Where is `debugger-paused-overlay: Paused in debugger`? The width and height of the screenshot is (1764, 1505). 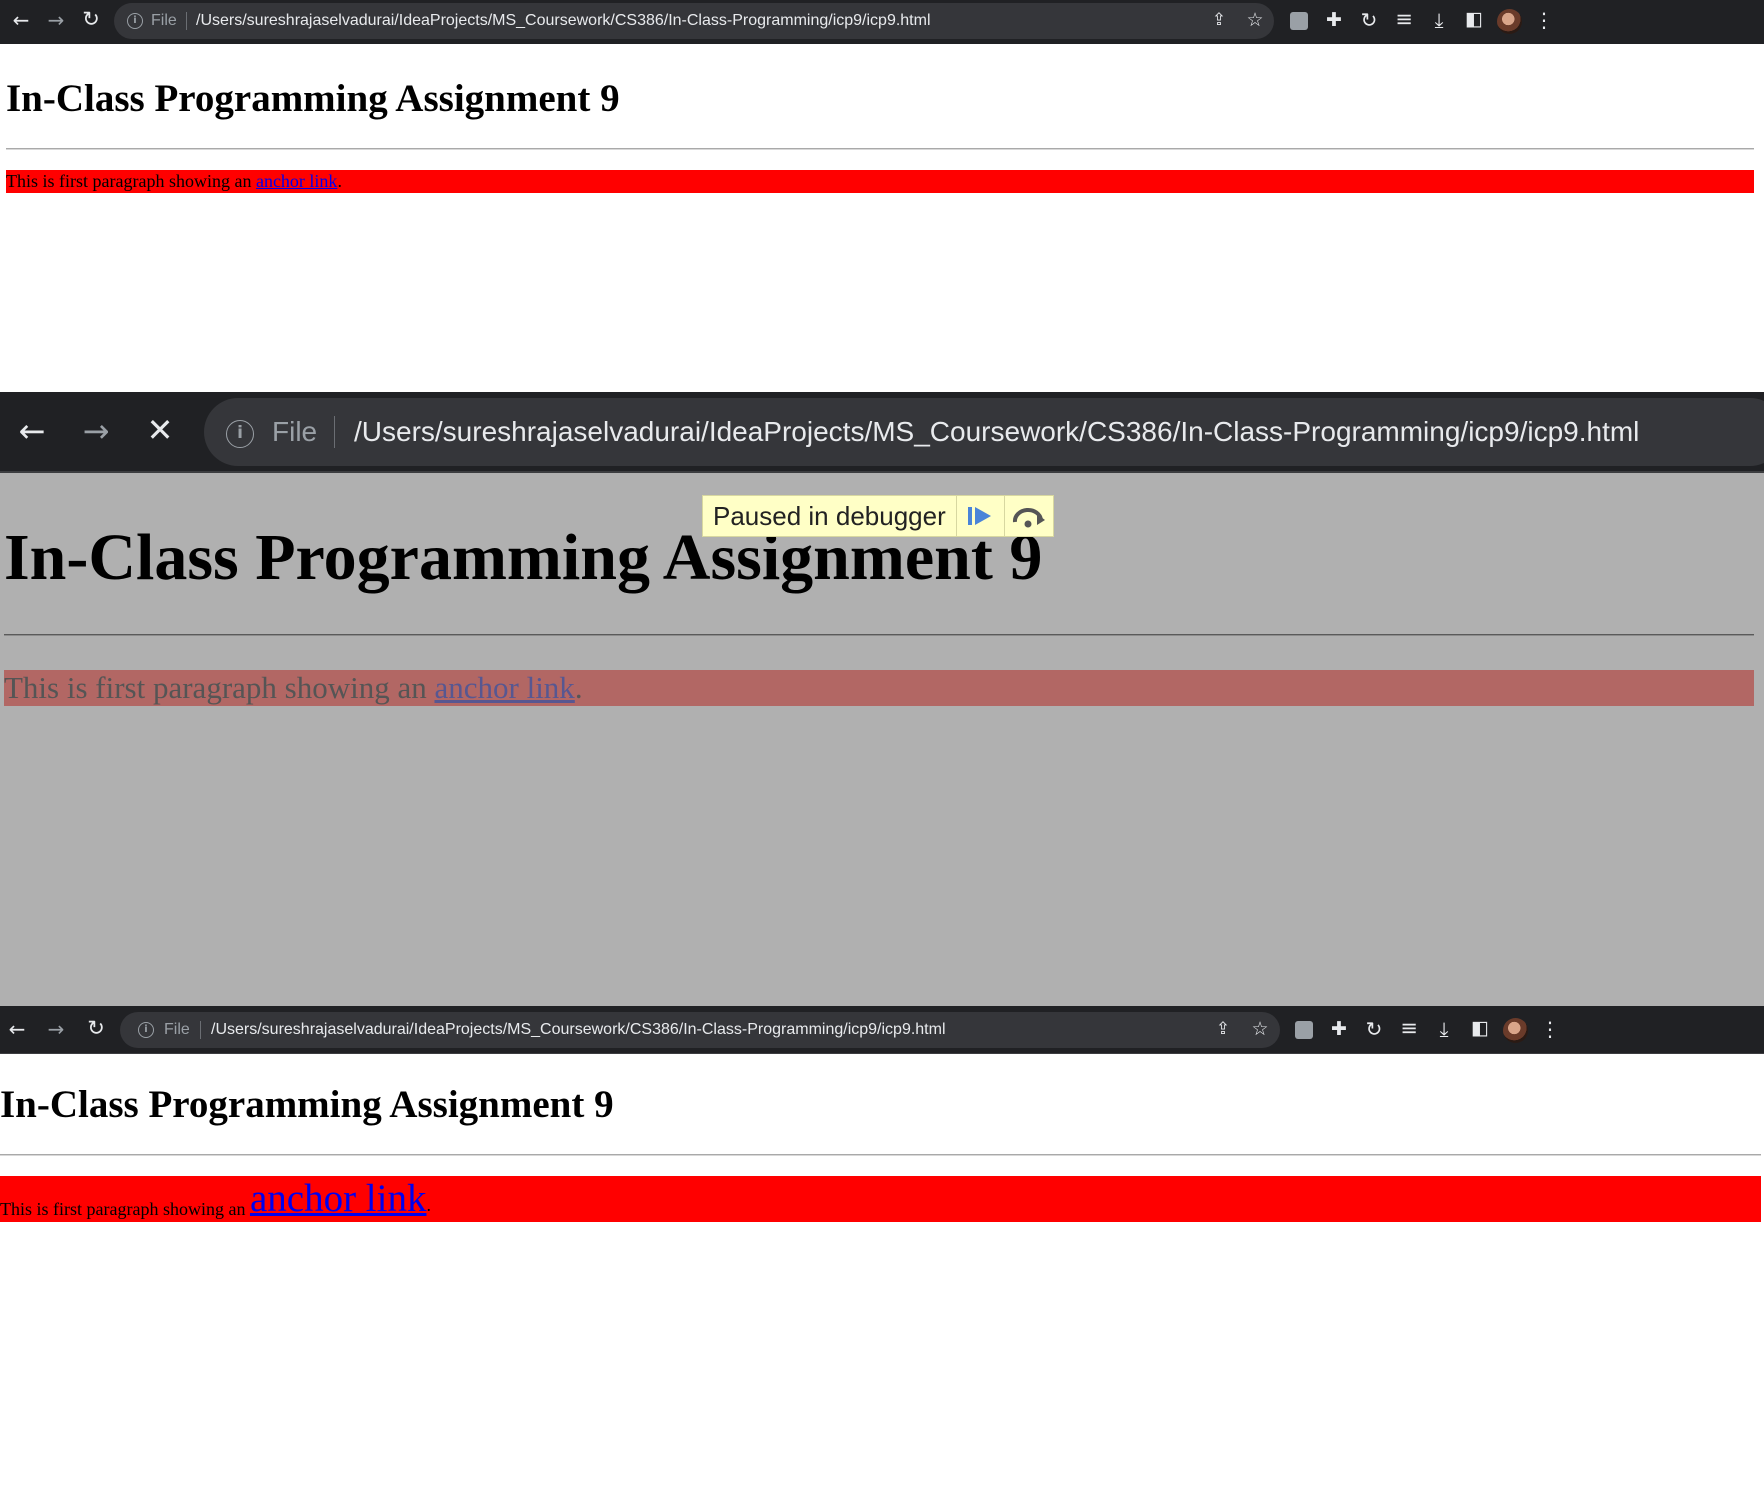 debugger-paused-overlay: Paused in debugger is located at coordinates (878, 516).